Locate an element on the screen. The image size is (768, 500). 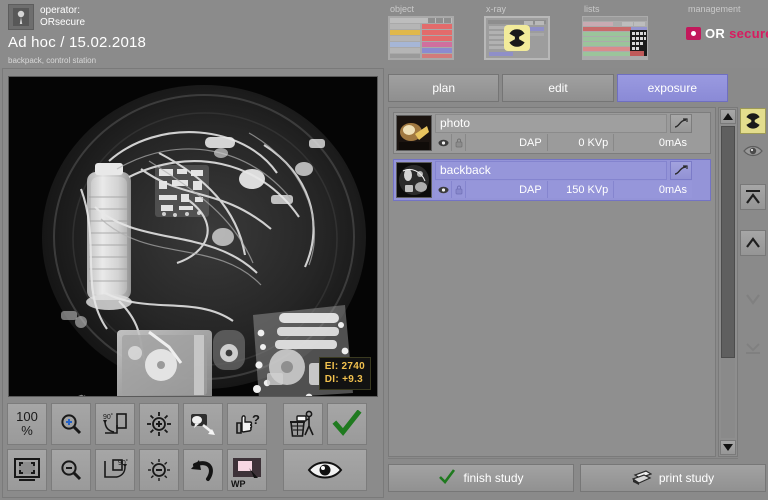
brightness-plus-icon is located at coordinates (159, 424).